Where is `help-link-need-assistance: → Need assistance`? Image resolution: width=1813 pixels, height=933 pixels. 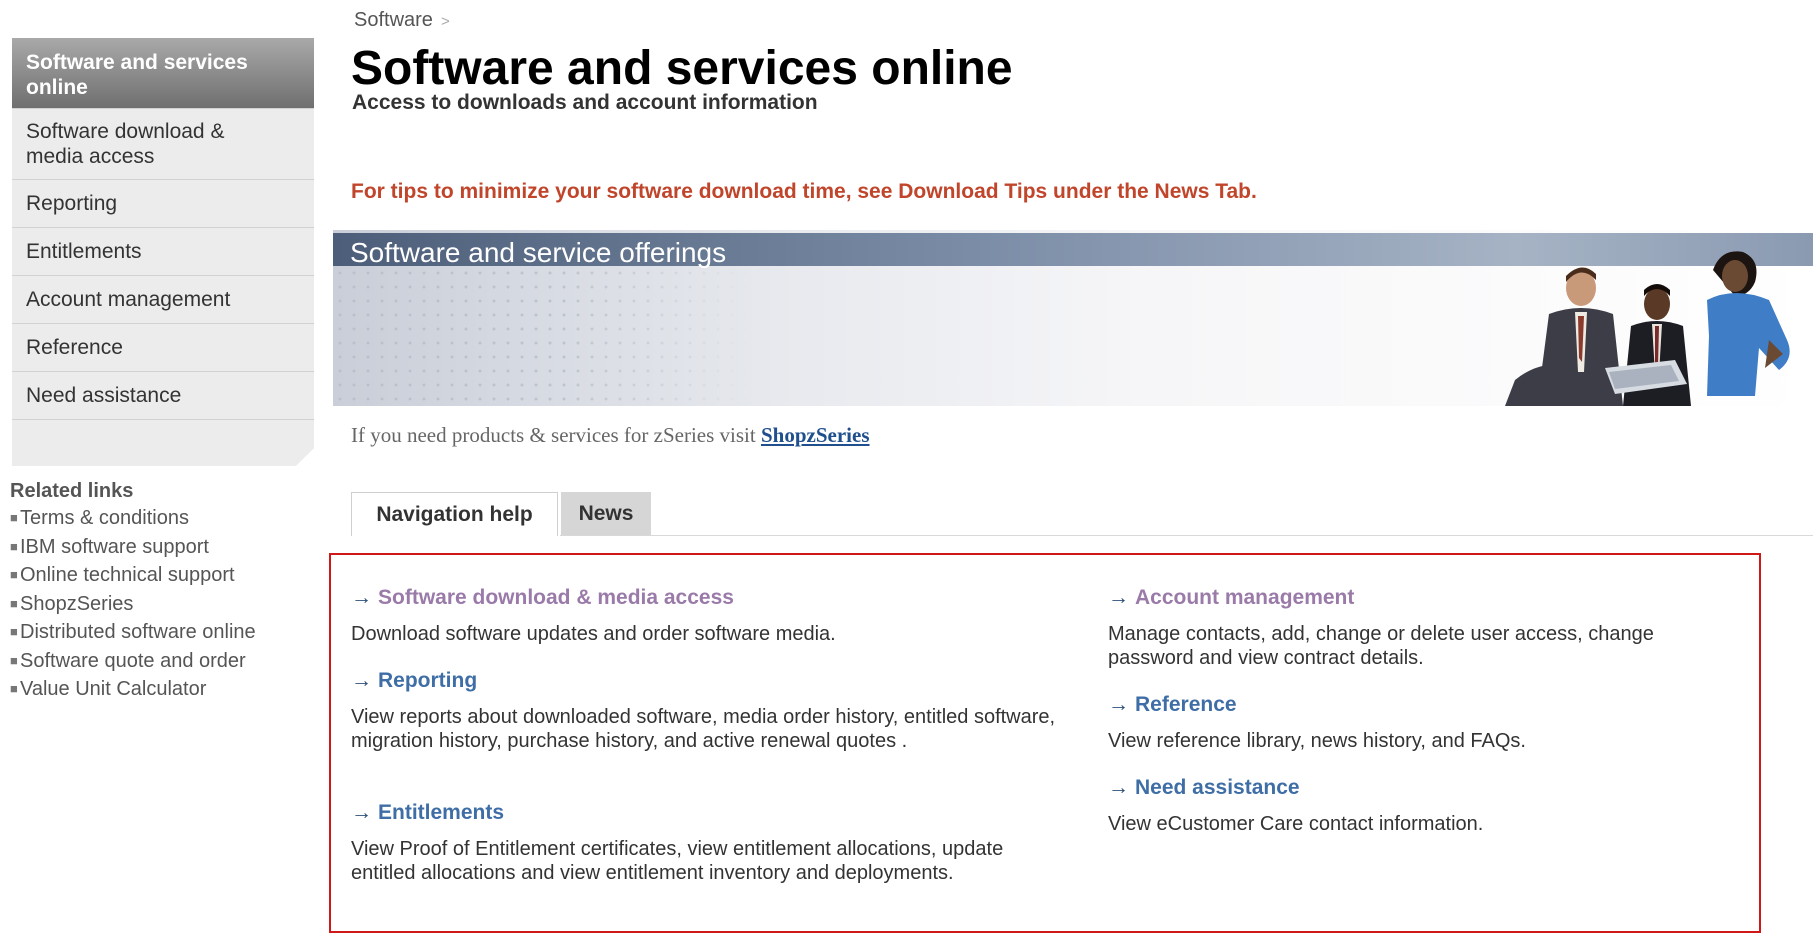 help-link-need-assistance: → Need assistance is located at coordinates (1428, 788).